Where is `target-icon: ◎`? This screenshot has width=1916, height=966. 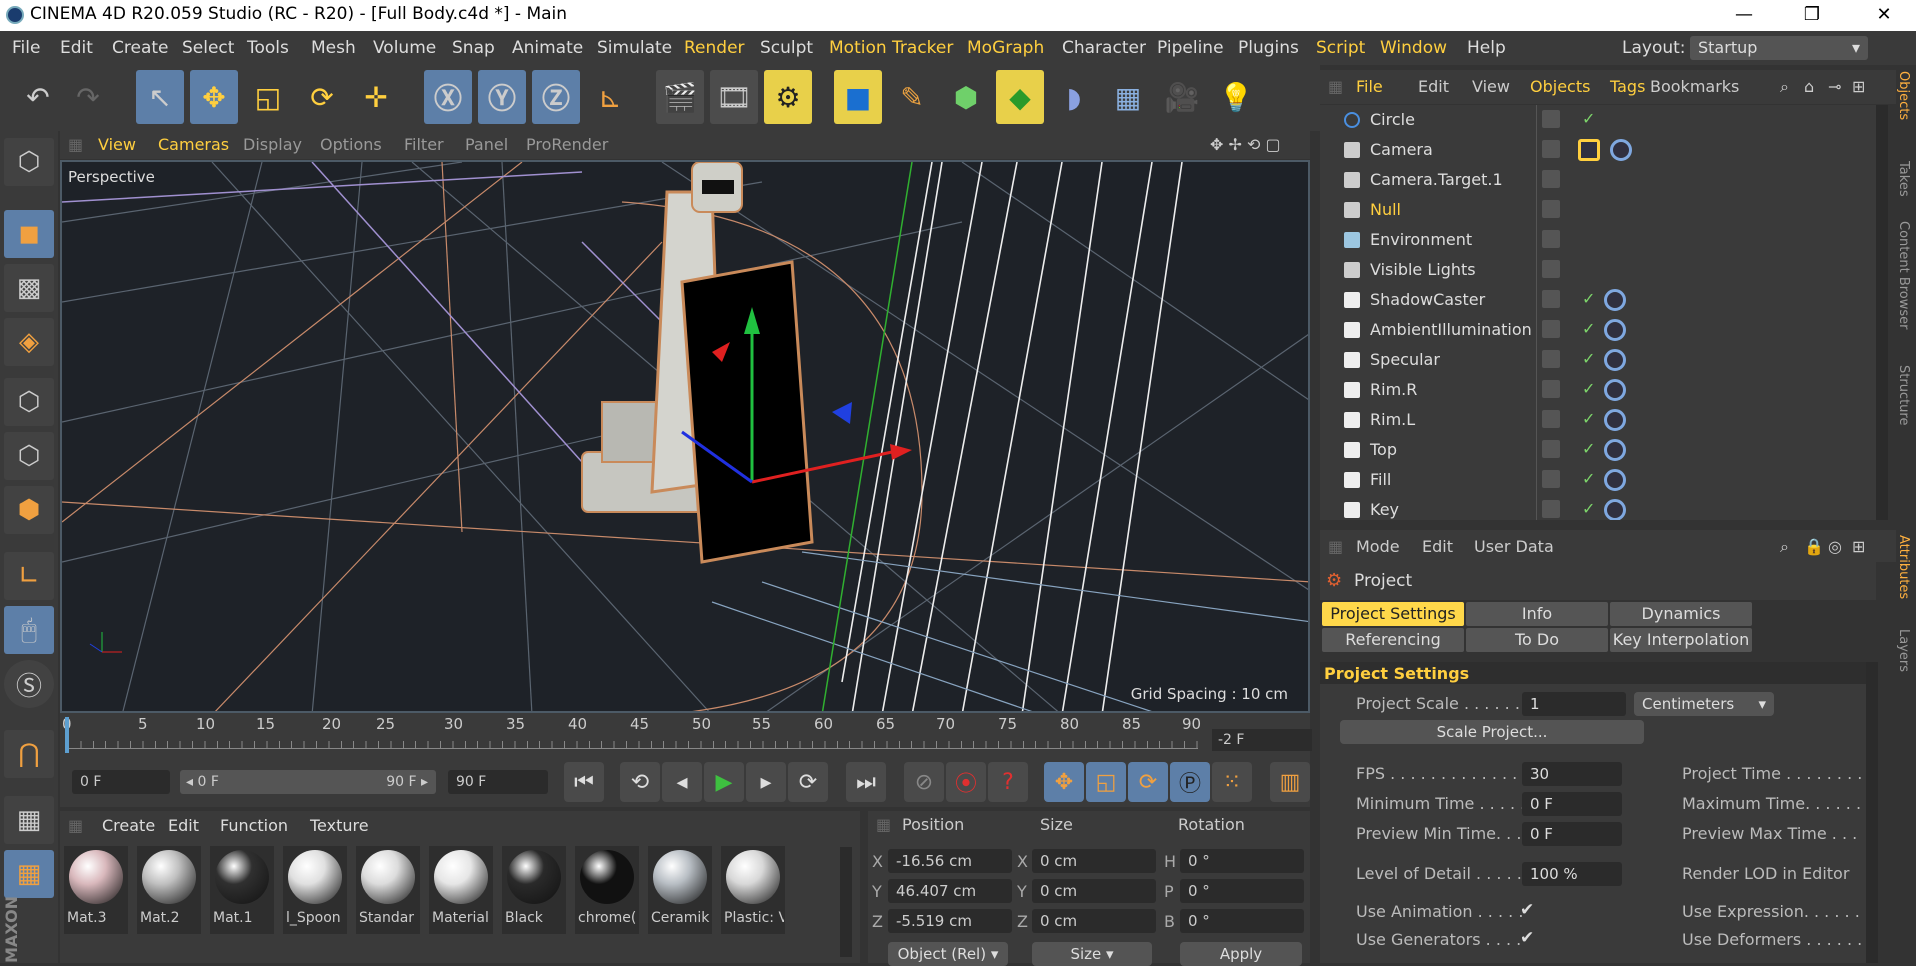
target-icon: ◎ is located at coordinates (1835, 546).